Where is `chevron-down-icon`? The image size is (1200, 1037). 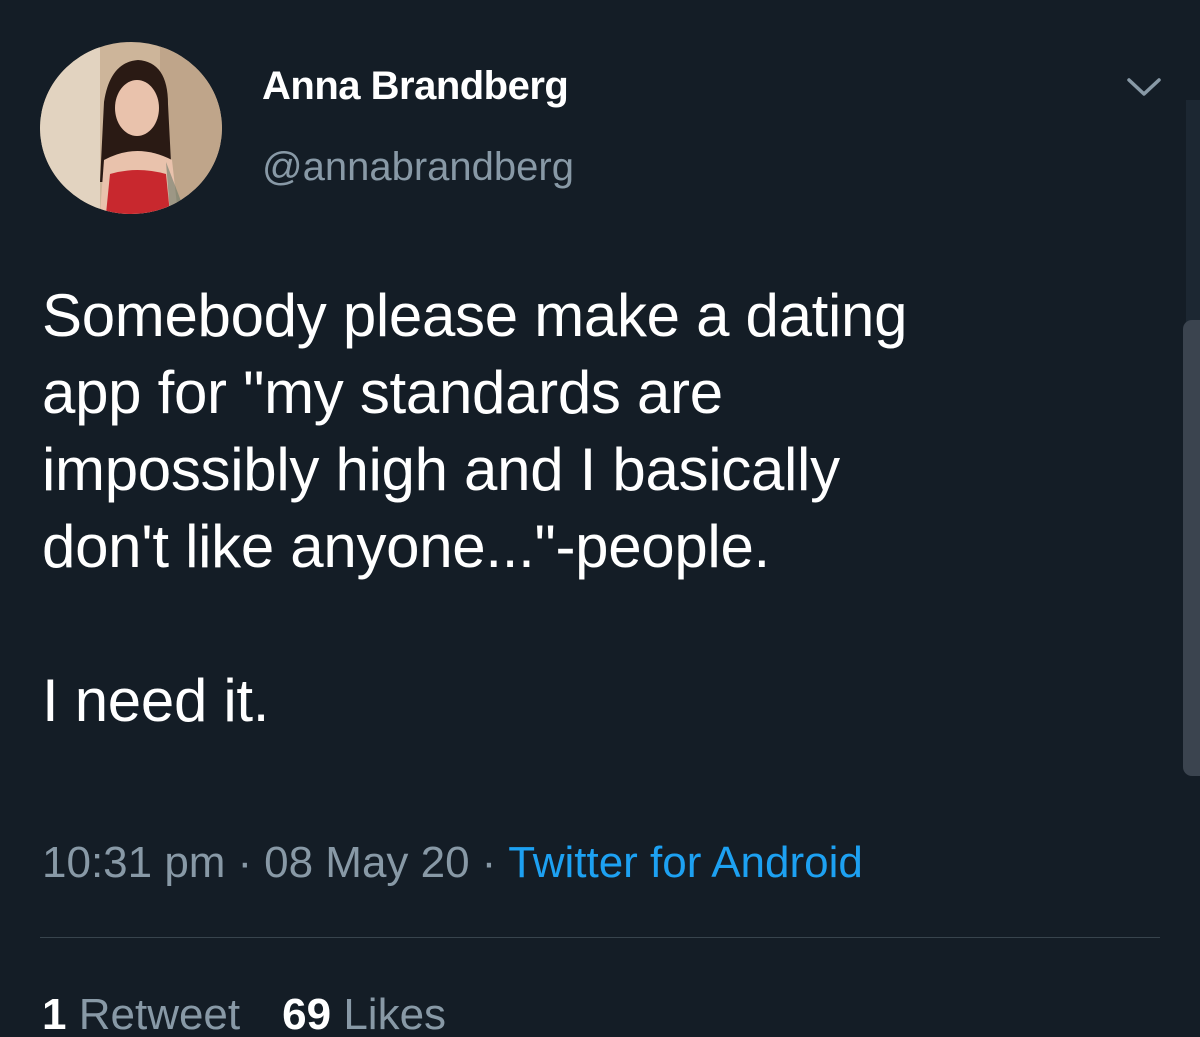 chevron-down-icon is located at coordinates (1144, 87).